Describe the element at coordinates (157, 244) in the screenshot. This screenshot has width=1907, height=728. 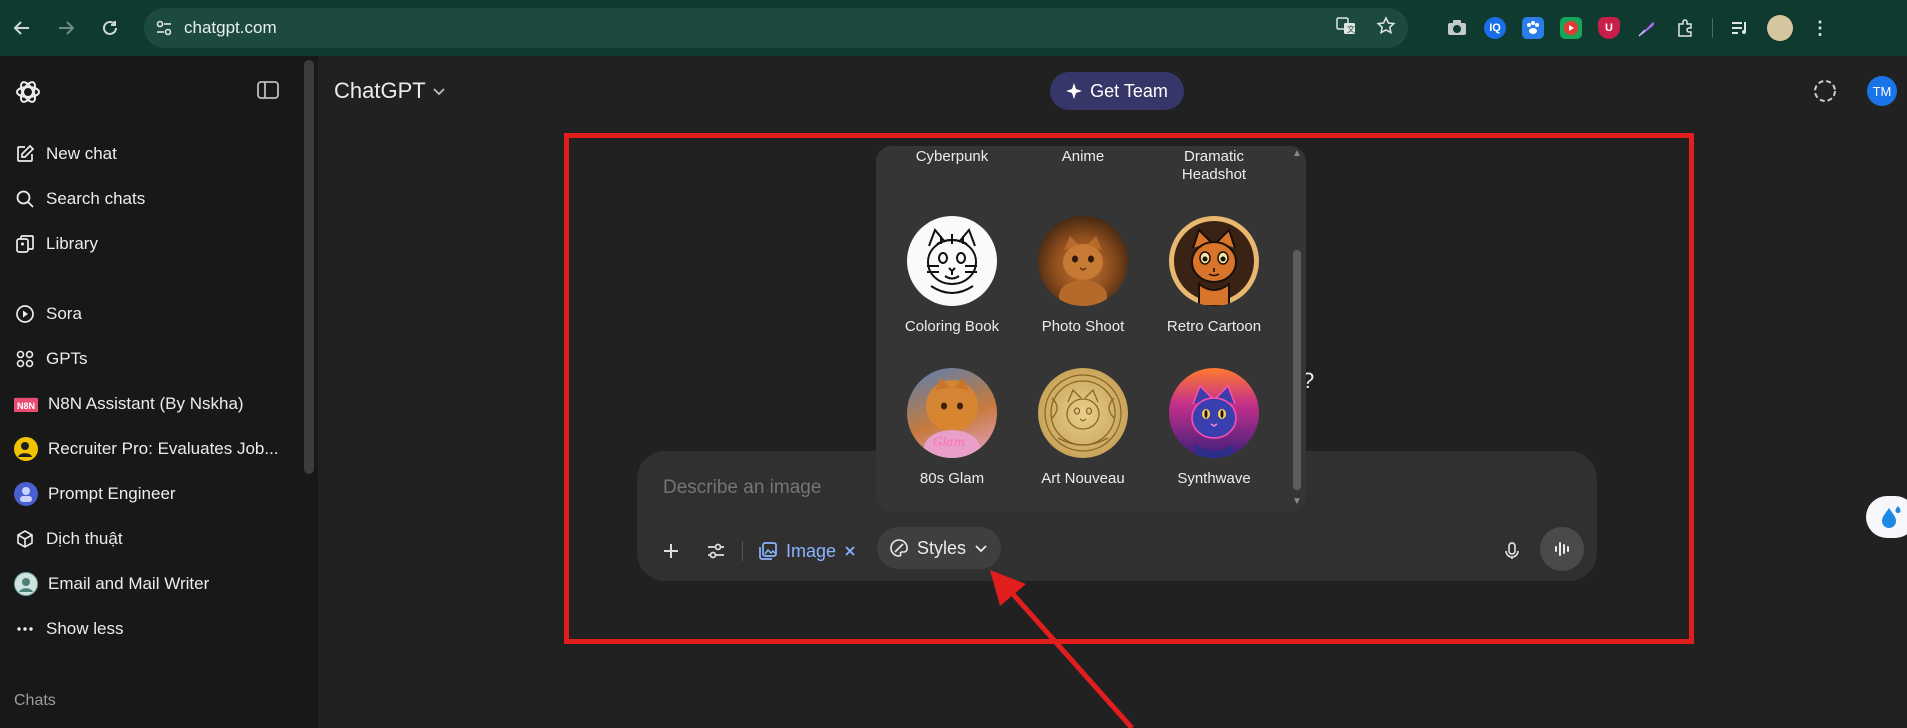
I see `sidebar-item-library: Library` at that location.